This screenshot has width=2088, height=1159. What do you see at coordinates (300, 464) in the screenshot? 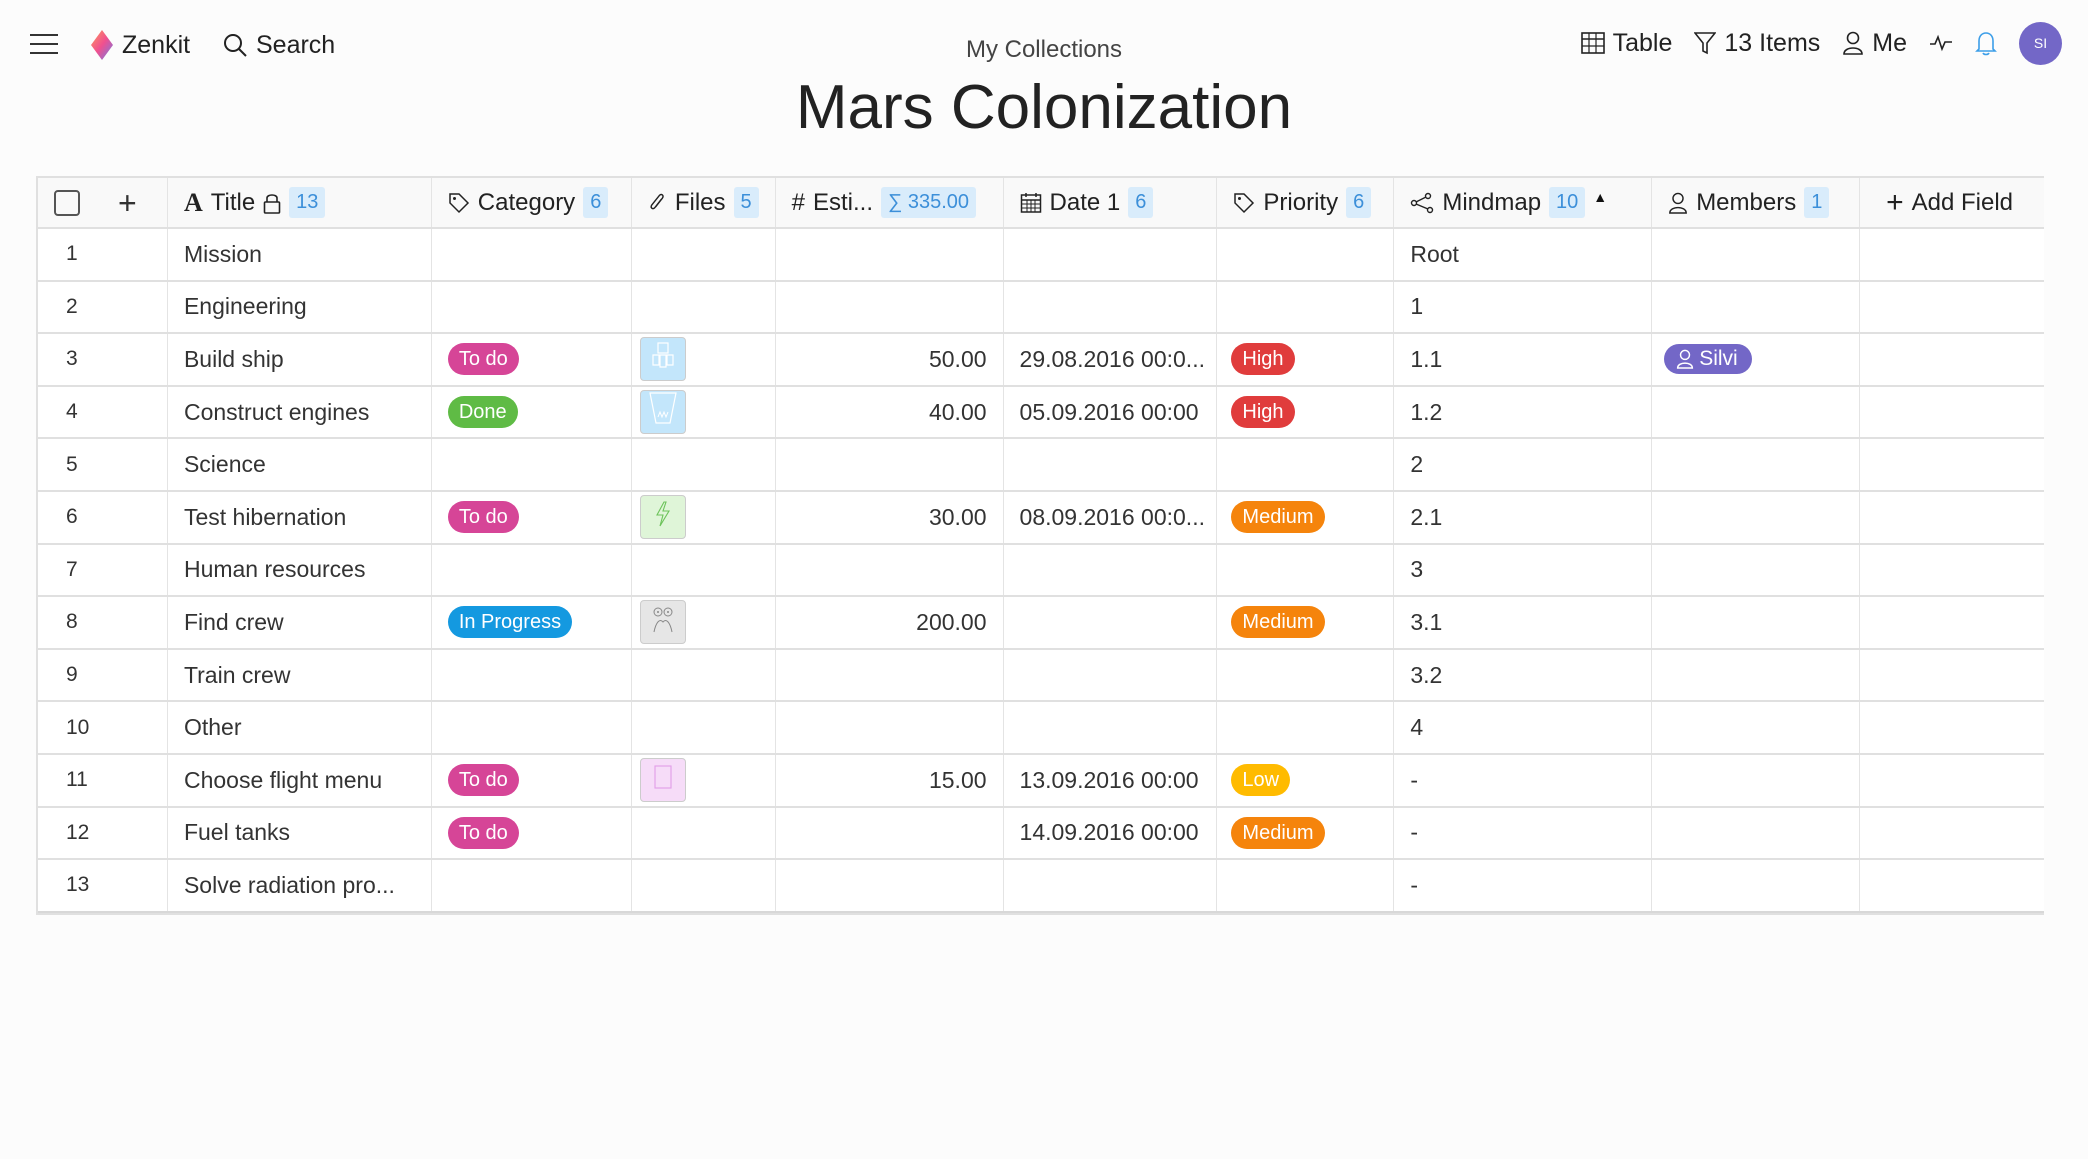
I see `title-cell: Science` at bounding box center [300, 464].